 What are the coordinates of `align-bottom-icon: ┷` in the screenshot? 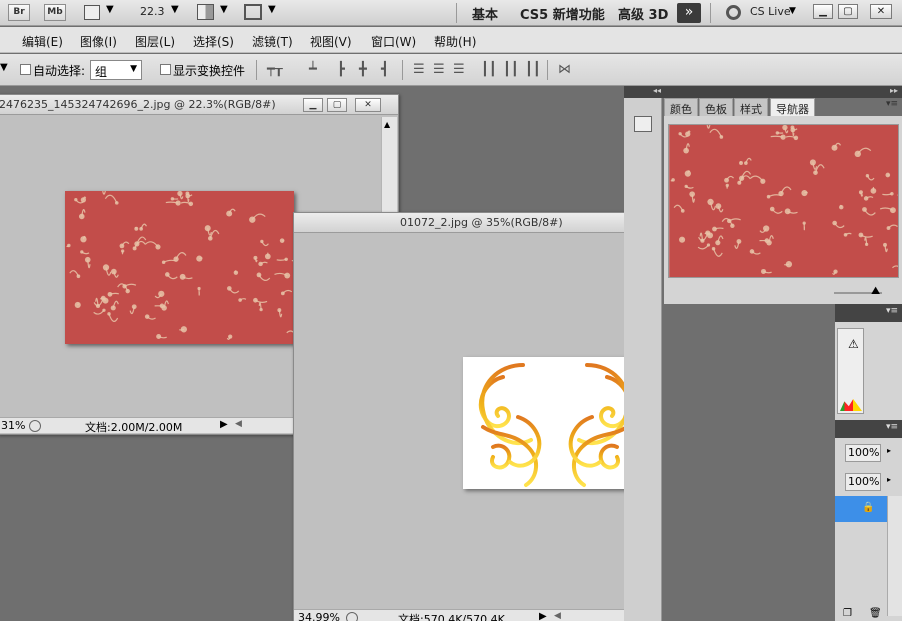 It's located at (313, 69).